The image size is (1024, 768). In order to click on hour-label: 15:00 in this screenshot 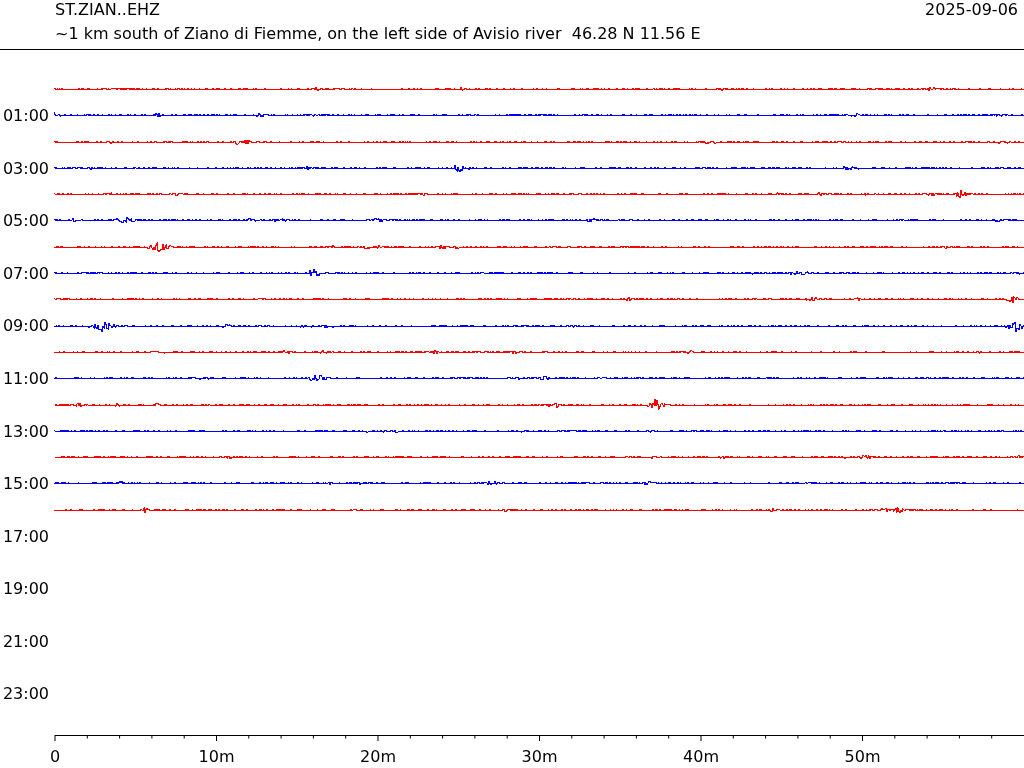, I will do `click(25, 484)`.